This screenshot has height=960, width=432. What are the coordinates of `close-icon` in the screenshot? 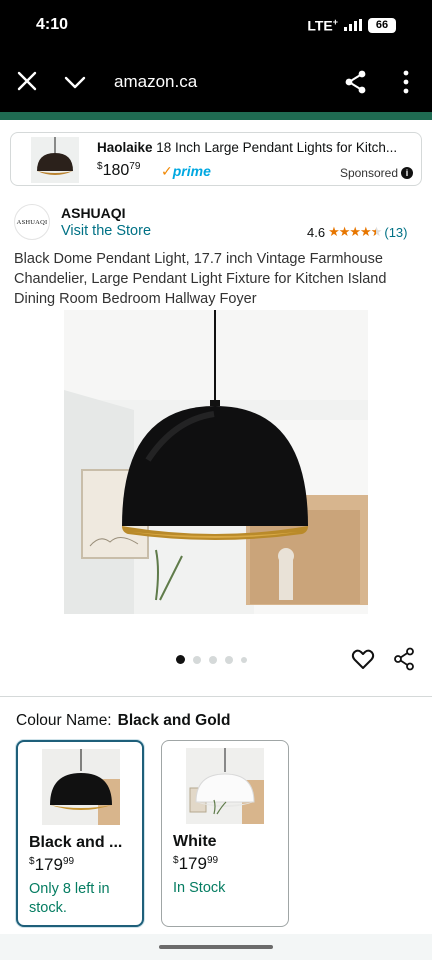 It's located at (27, 81).